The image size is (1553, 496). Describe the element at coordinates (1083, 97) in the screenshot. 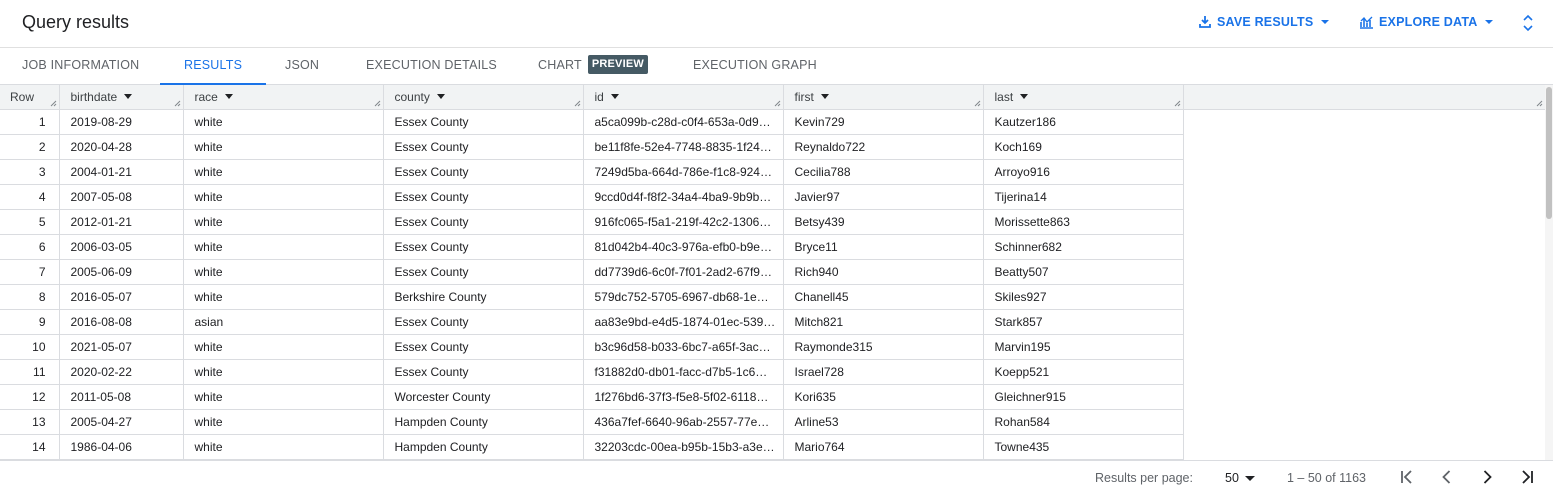

I see `column-header-last: last` at that location.